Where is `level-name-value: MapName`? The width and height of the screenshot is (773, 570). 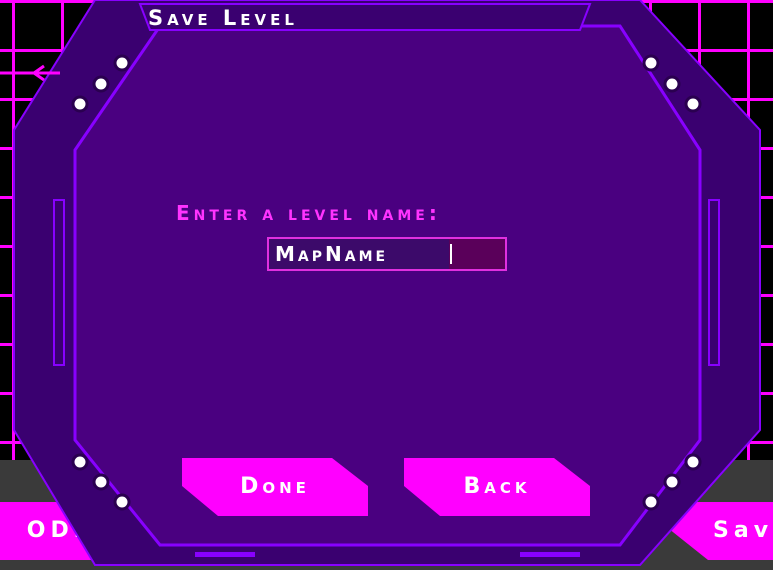
level-name-value: MapName is located at coordinates (332, 254).